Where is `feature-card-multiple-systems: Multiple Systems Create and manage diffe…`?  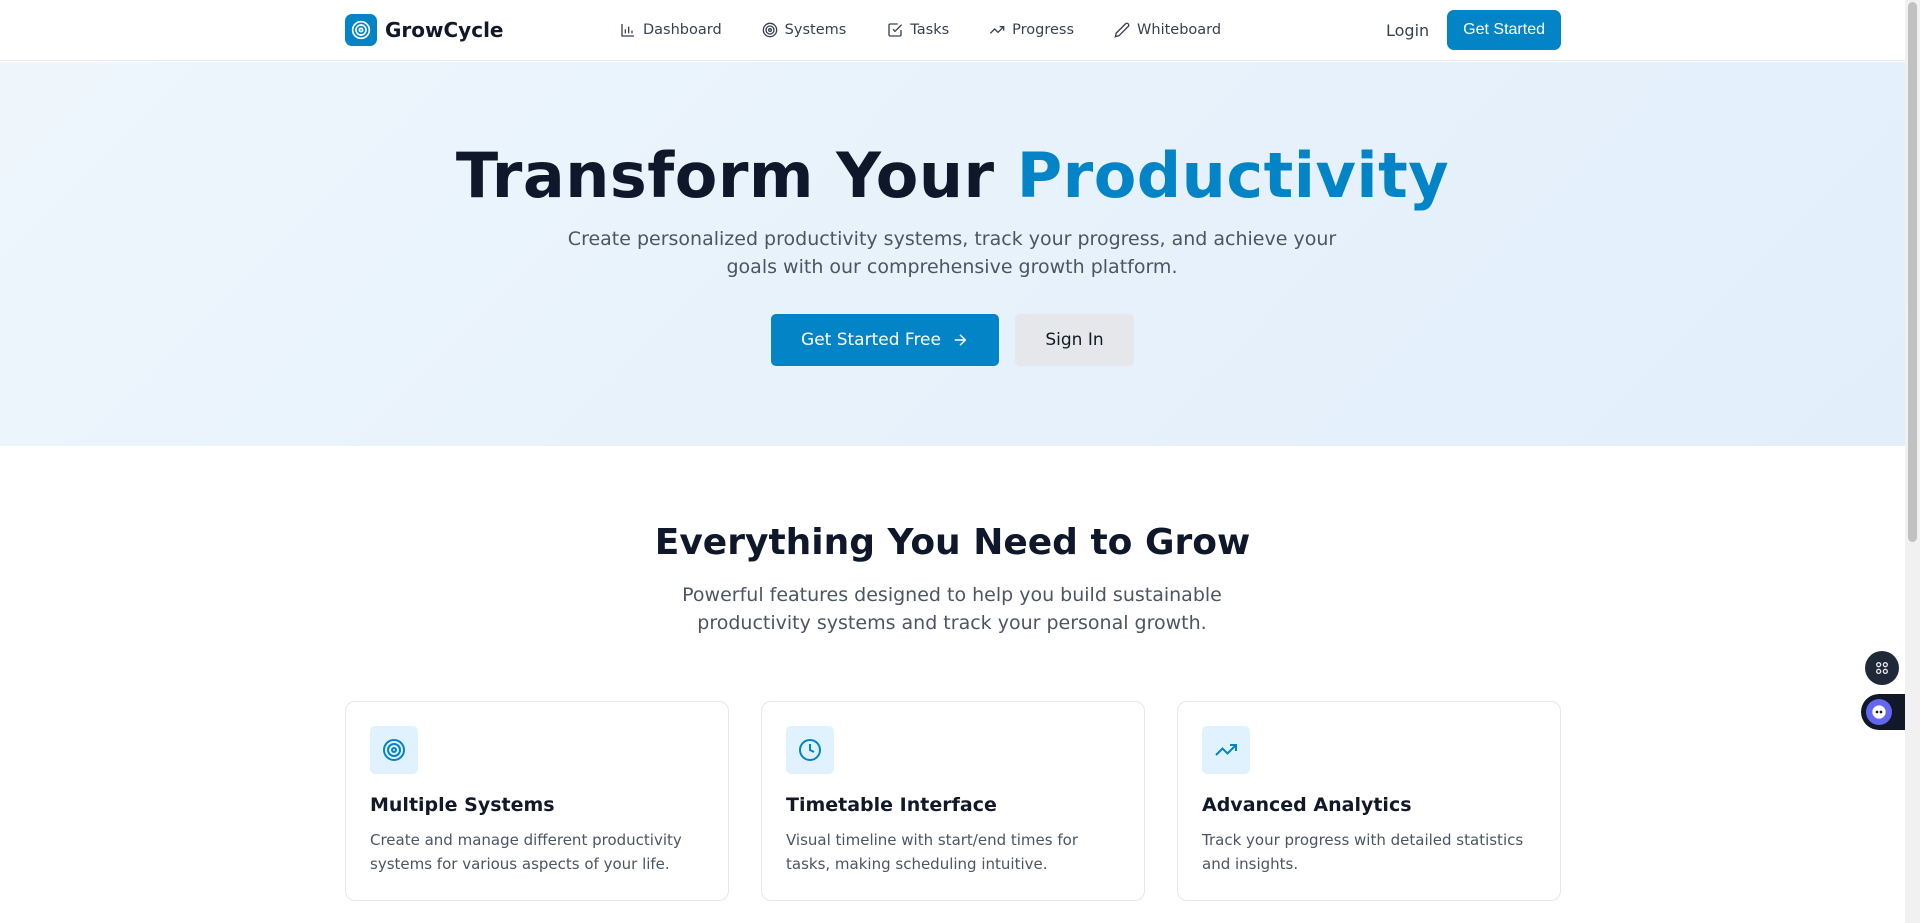
feature-card-multiple-systems: Multiple Systems Create and manage diffe… is located at coordinates (537, 801).